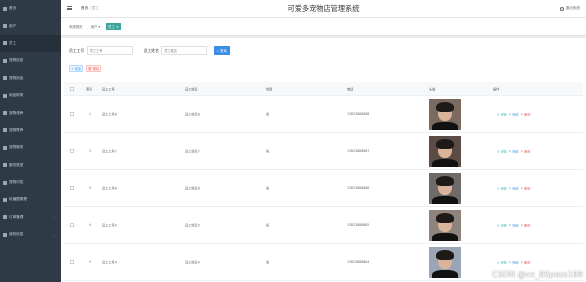  Describe the element at coordinates (323, 89) in the screenshot. I see `table-header: 索引 员工工号 员工姓名 性别 电话 头像 操作` at that location.